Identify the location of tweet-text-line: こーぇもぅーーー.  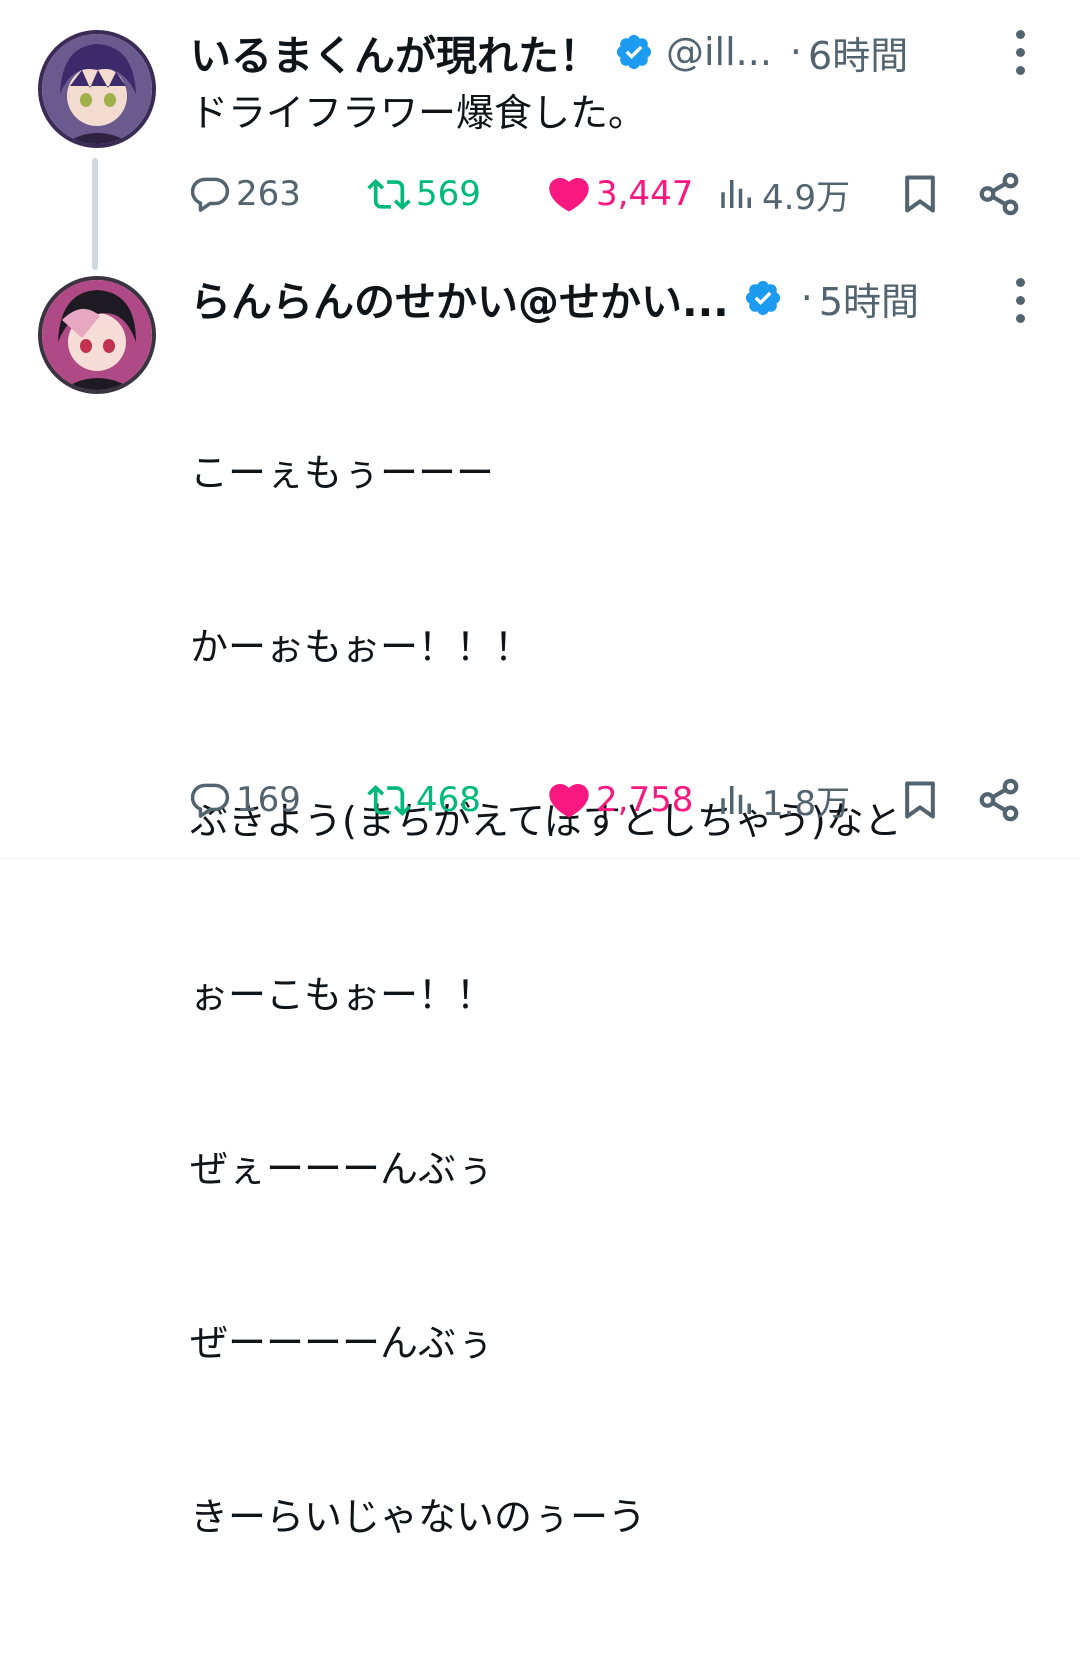
(342, 473).